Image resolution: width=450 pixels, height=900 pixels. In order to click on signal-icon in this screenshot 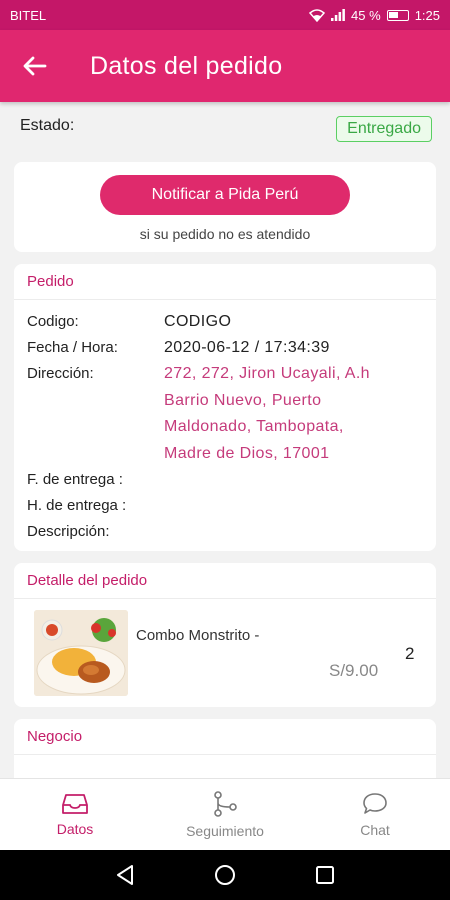, I will do `click(338, 15)`.